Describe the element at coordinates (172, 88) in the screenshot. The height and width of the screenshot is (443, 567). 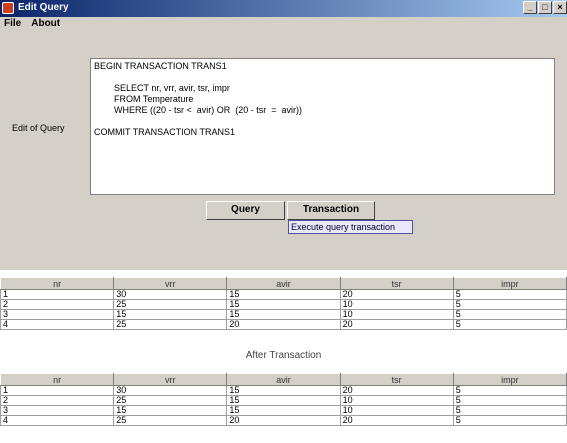
I see `query-line: SELECT nr, vrr, avir, tsr, impr` at that location.